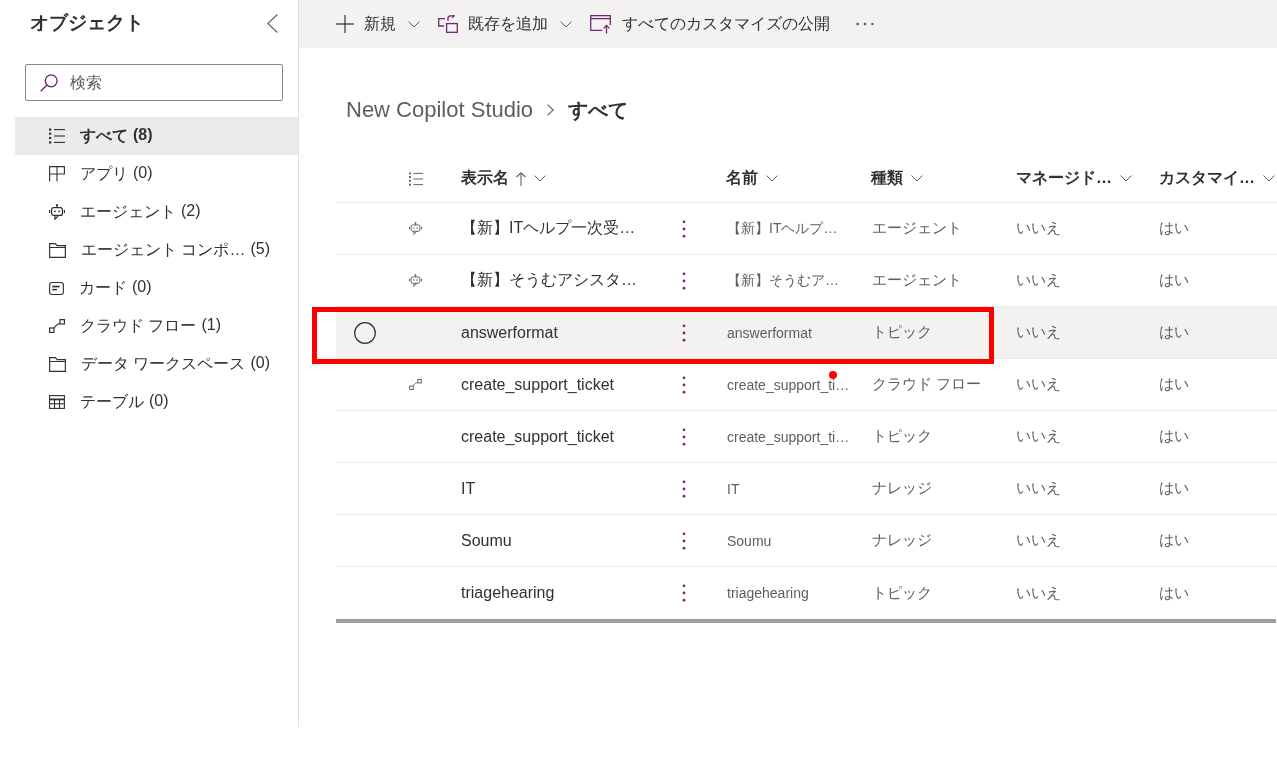 The width and height of the screenshot is (1277, 764). I want to click on search-icon, so click(49, 83).